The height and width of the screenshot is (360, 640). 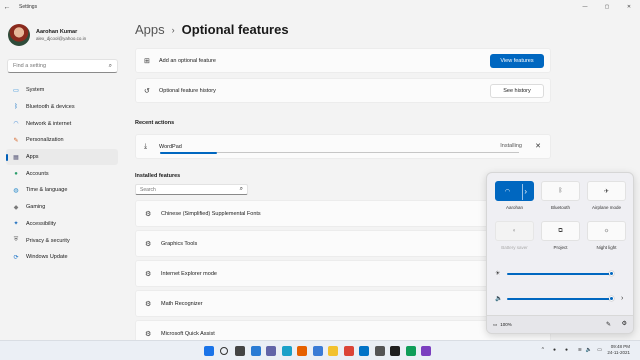 What do you see at coordinates (57, 32) in the screenshot?
I see `profile-name: Aarohan Kumar` at bounding box center [57, 32].